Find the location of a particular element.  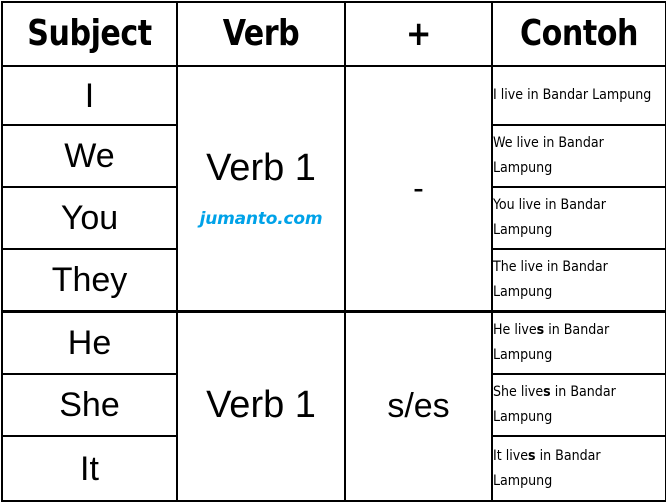

verb-cell-plural: Verb 1 jumanto.com is located at coordinates (261, 188).